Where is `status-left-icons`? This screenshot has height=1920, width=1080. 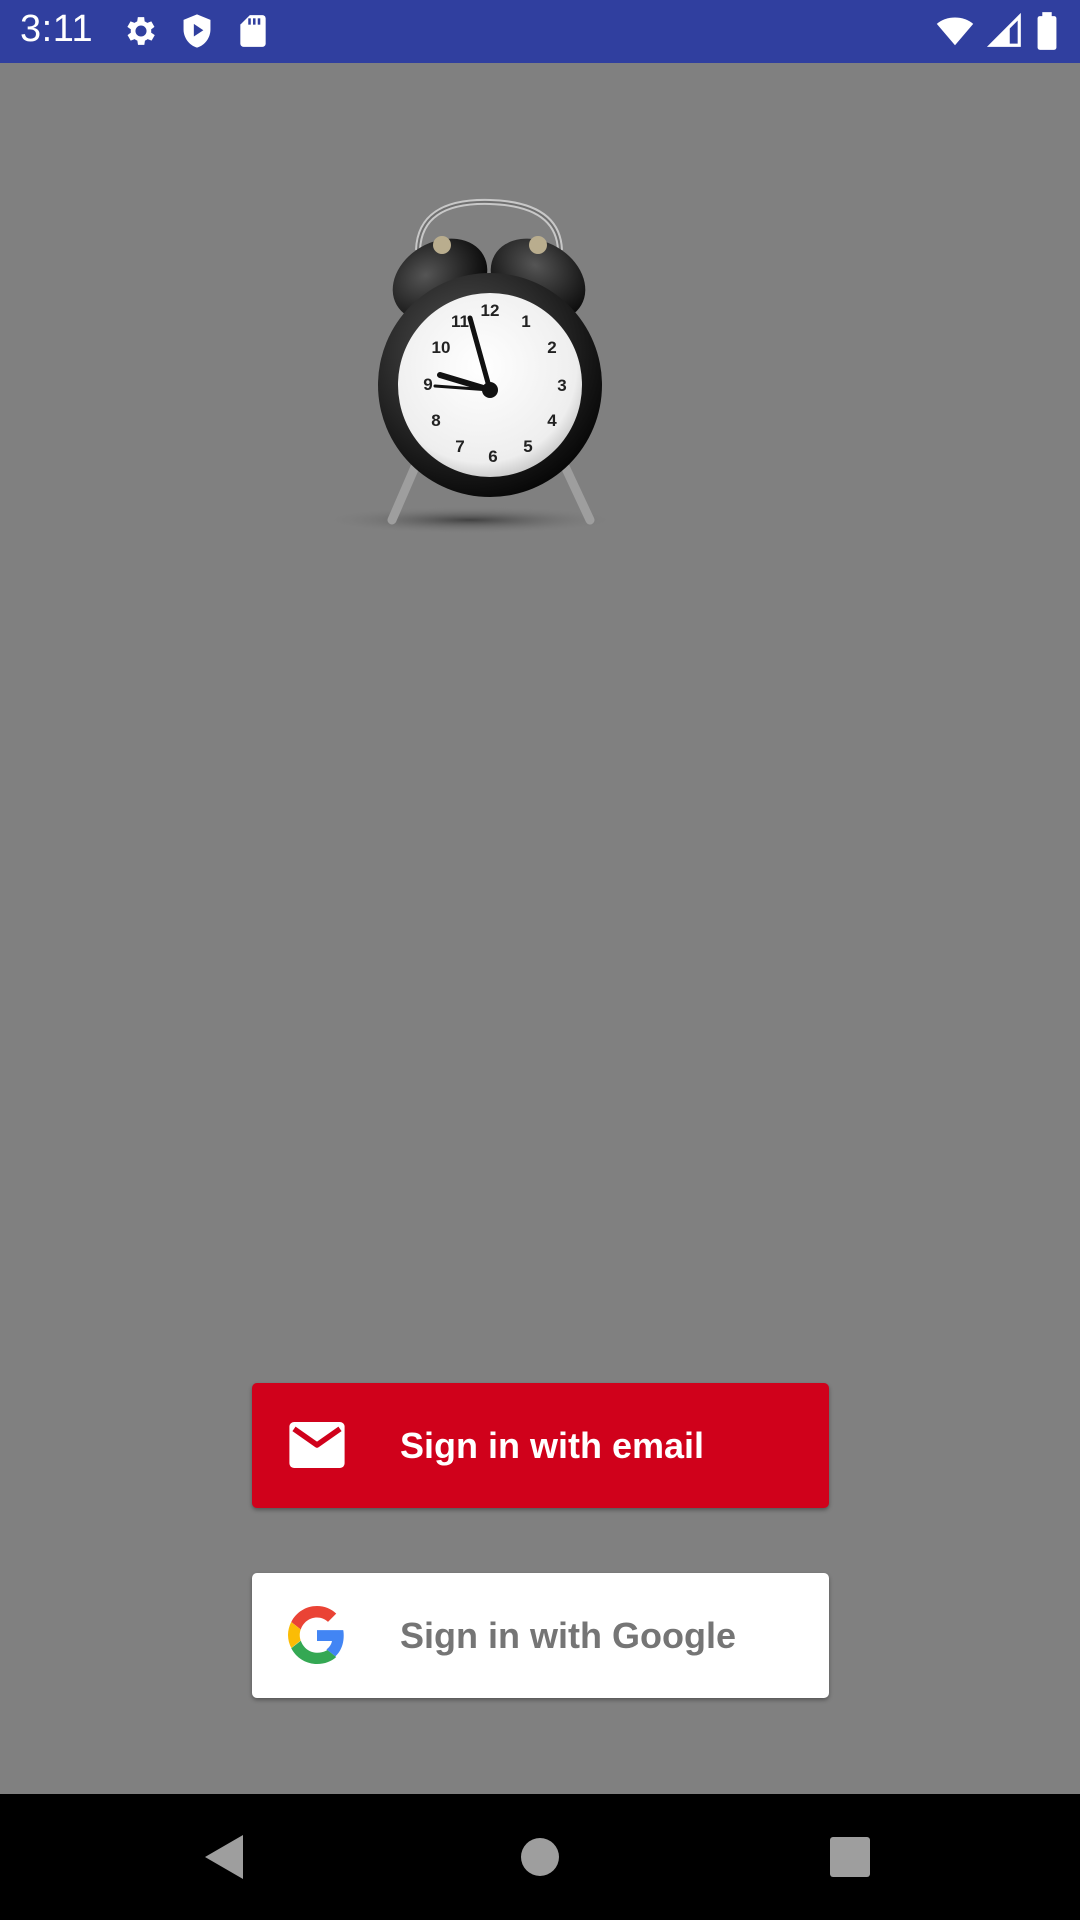
status-left-icons is located at coordinates (197, 31).